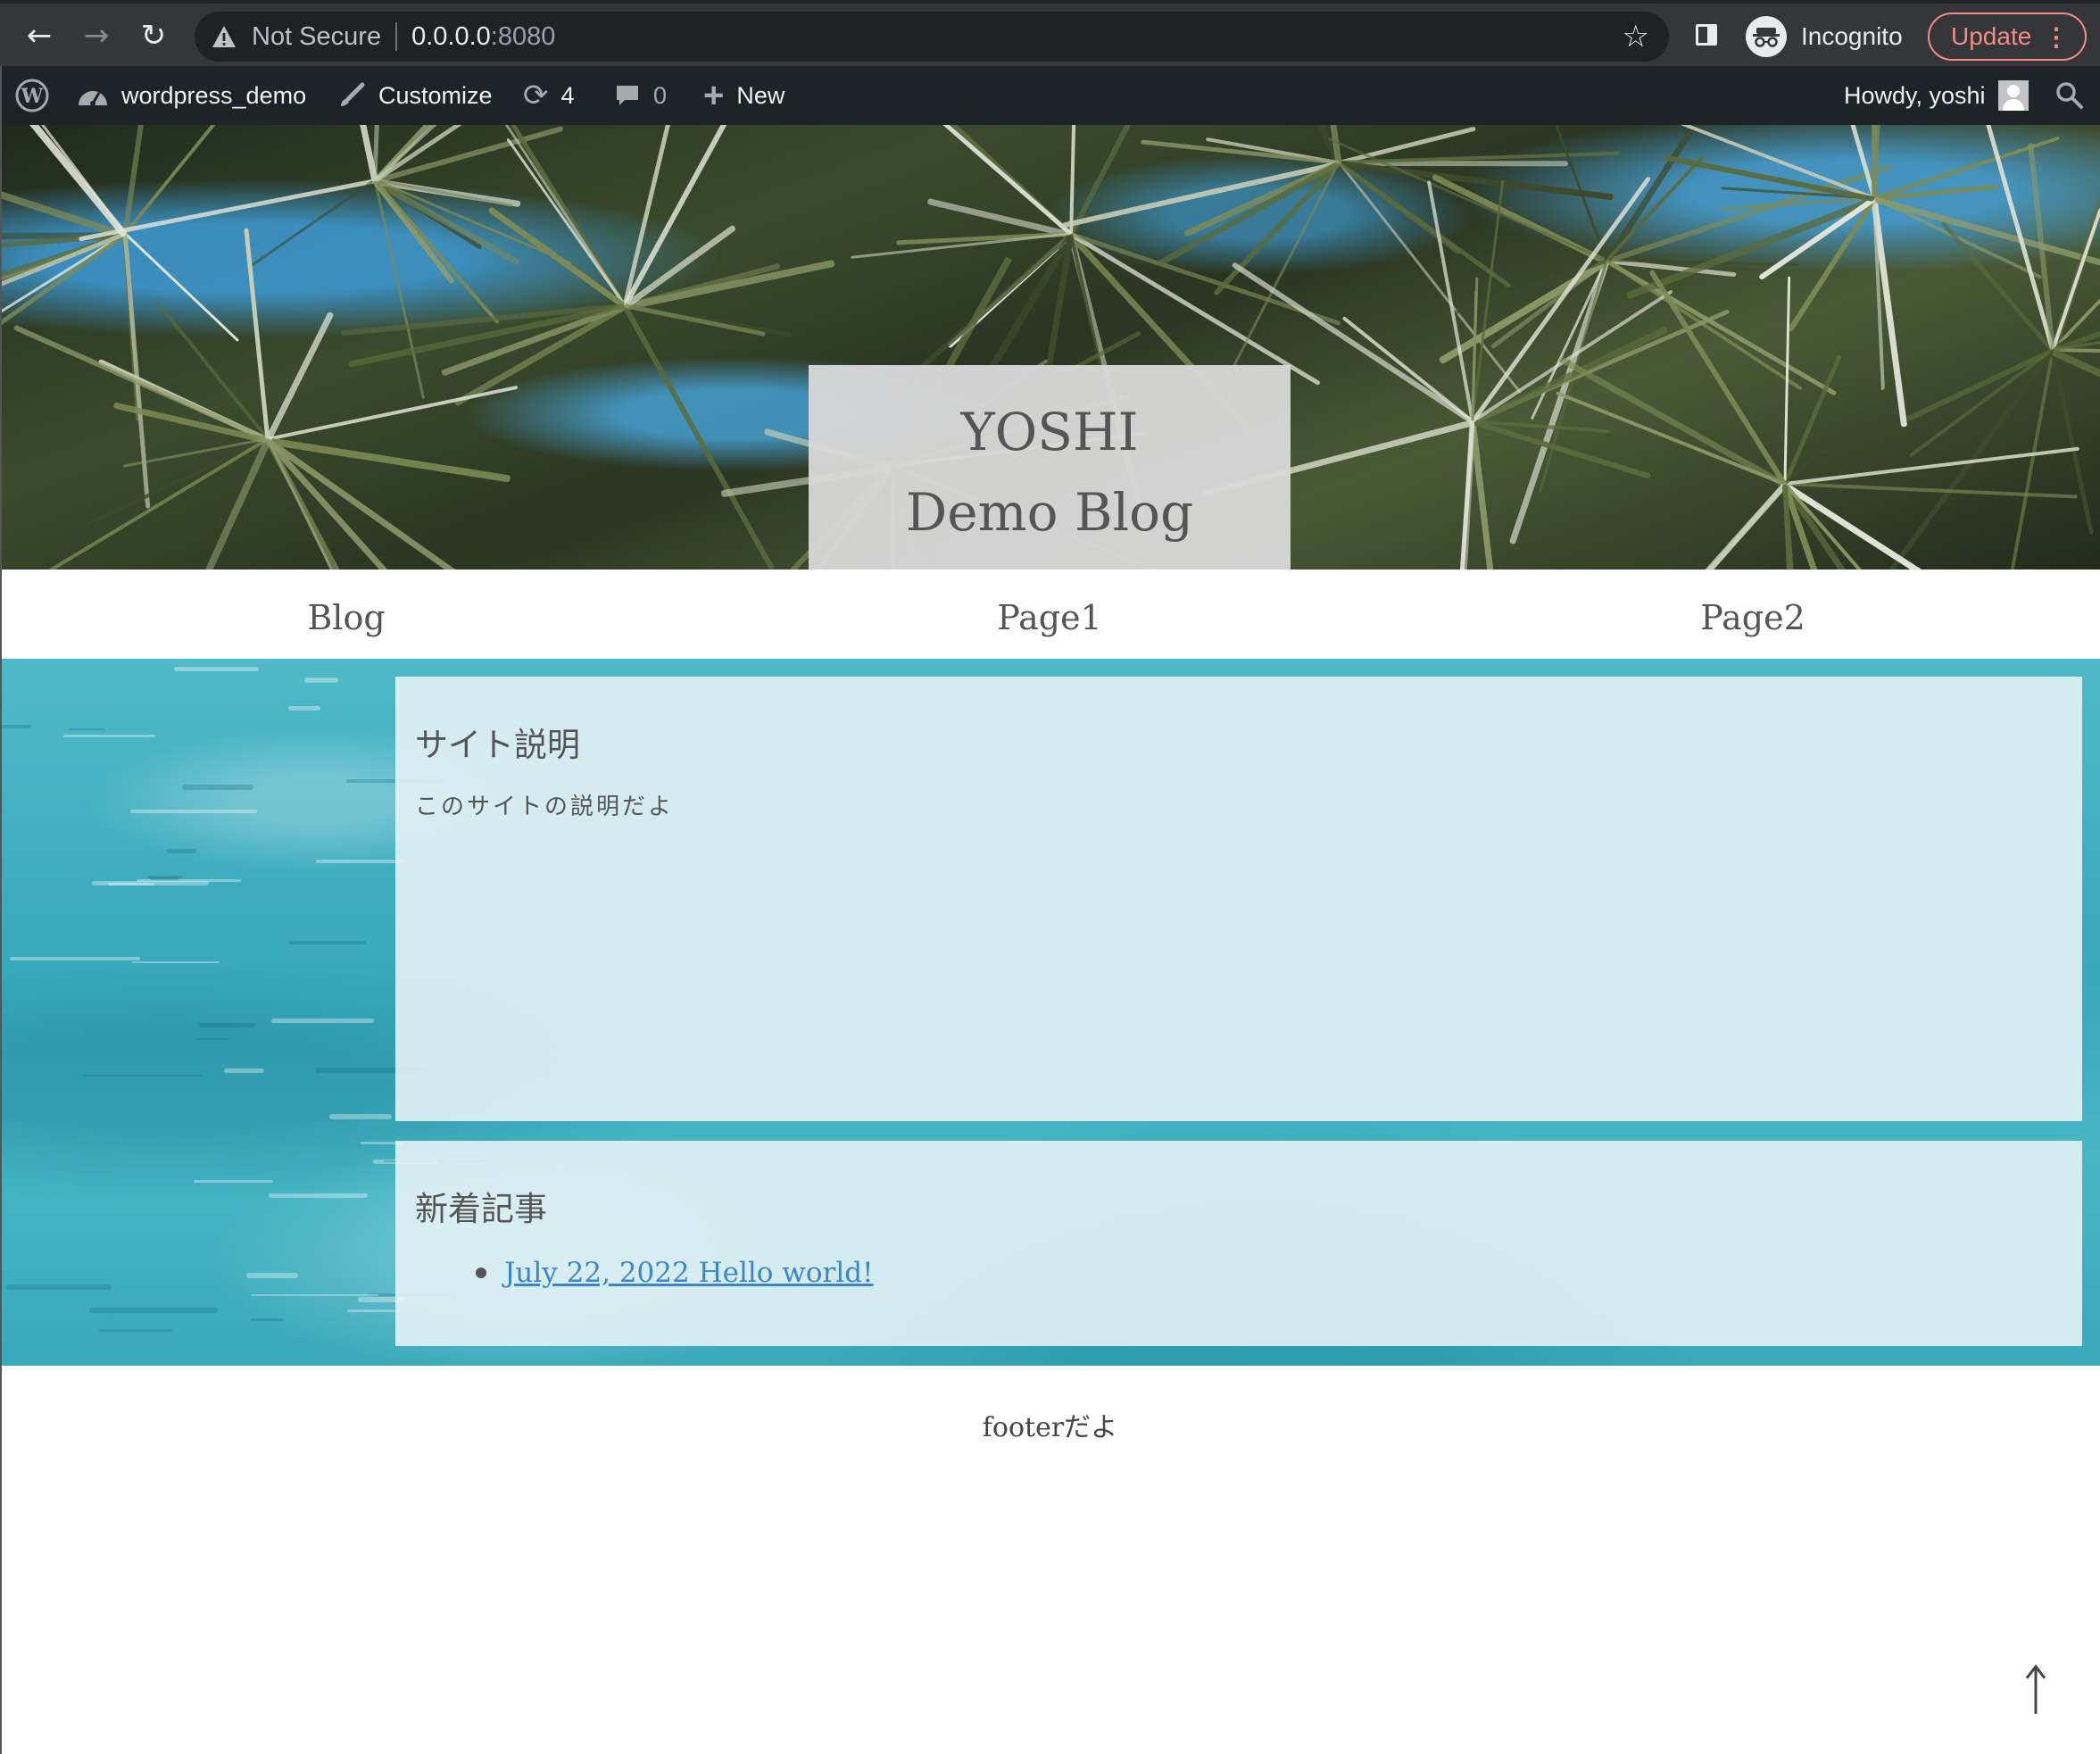  I want to click on customize-label: Customize, so click(435, 95).